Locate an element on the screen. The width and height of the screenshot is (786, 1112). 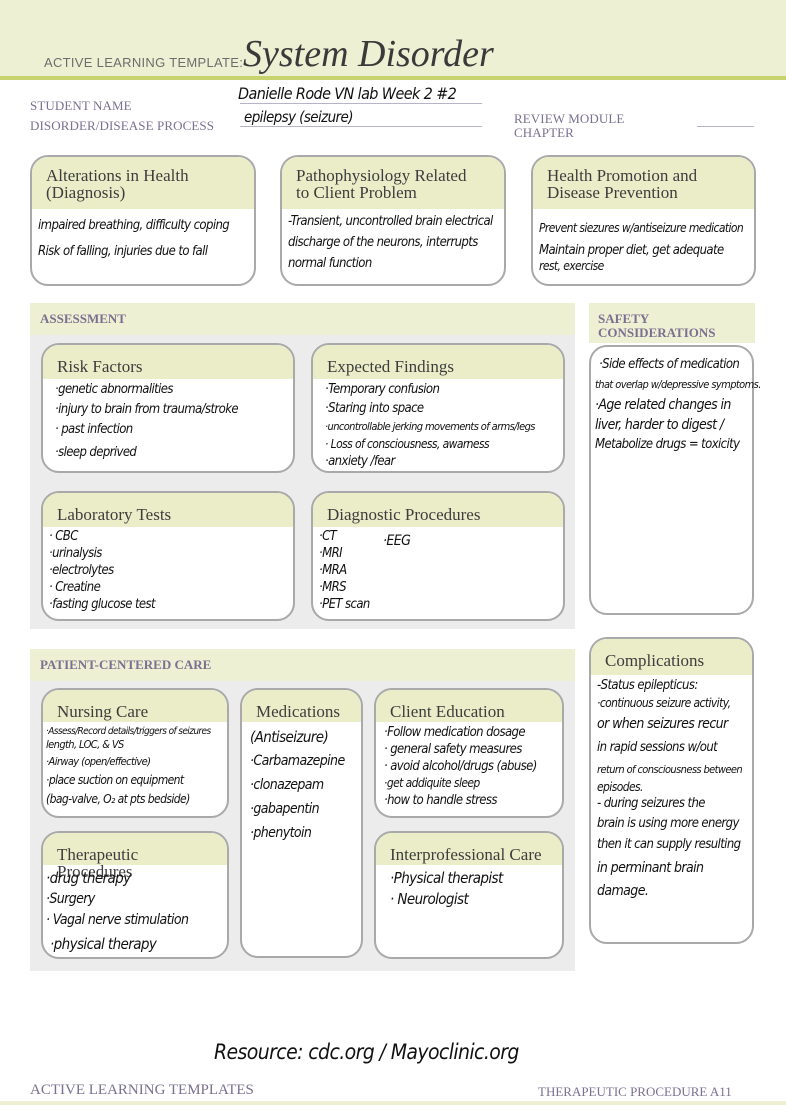
entry-line: ·clonazepam is located at coordinates (303, 785).